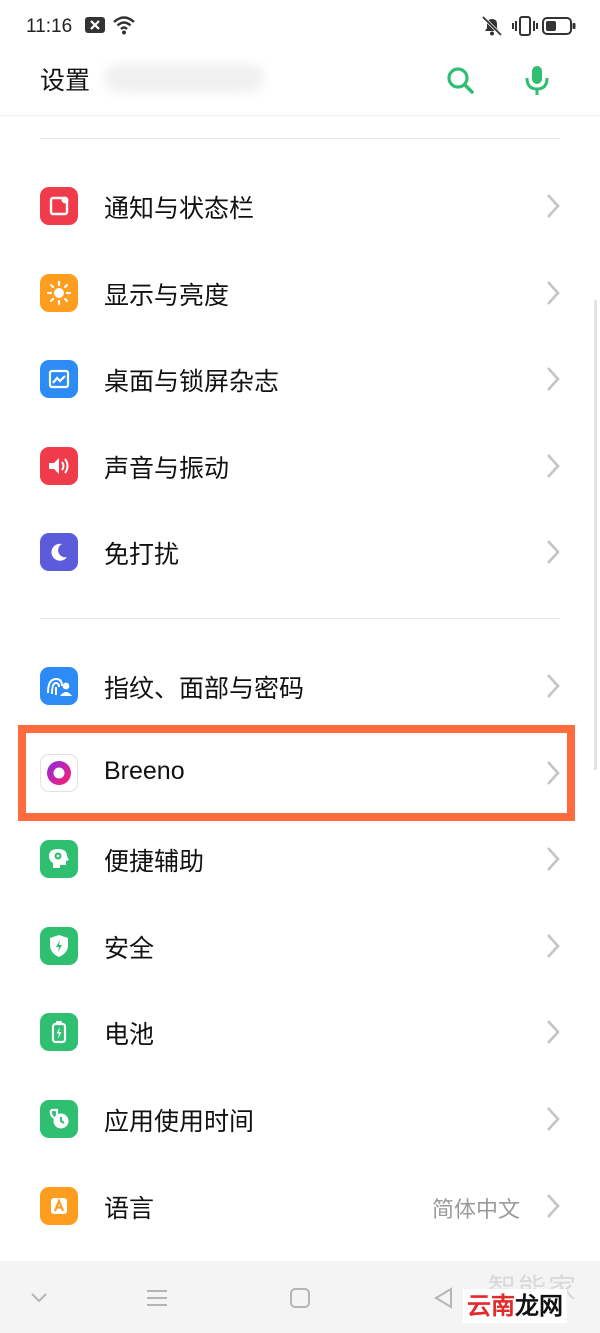  Describe the element at coordinates (300, 86) in the screenshot. I see `header: 设置` at that location.